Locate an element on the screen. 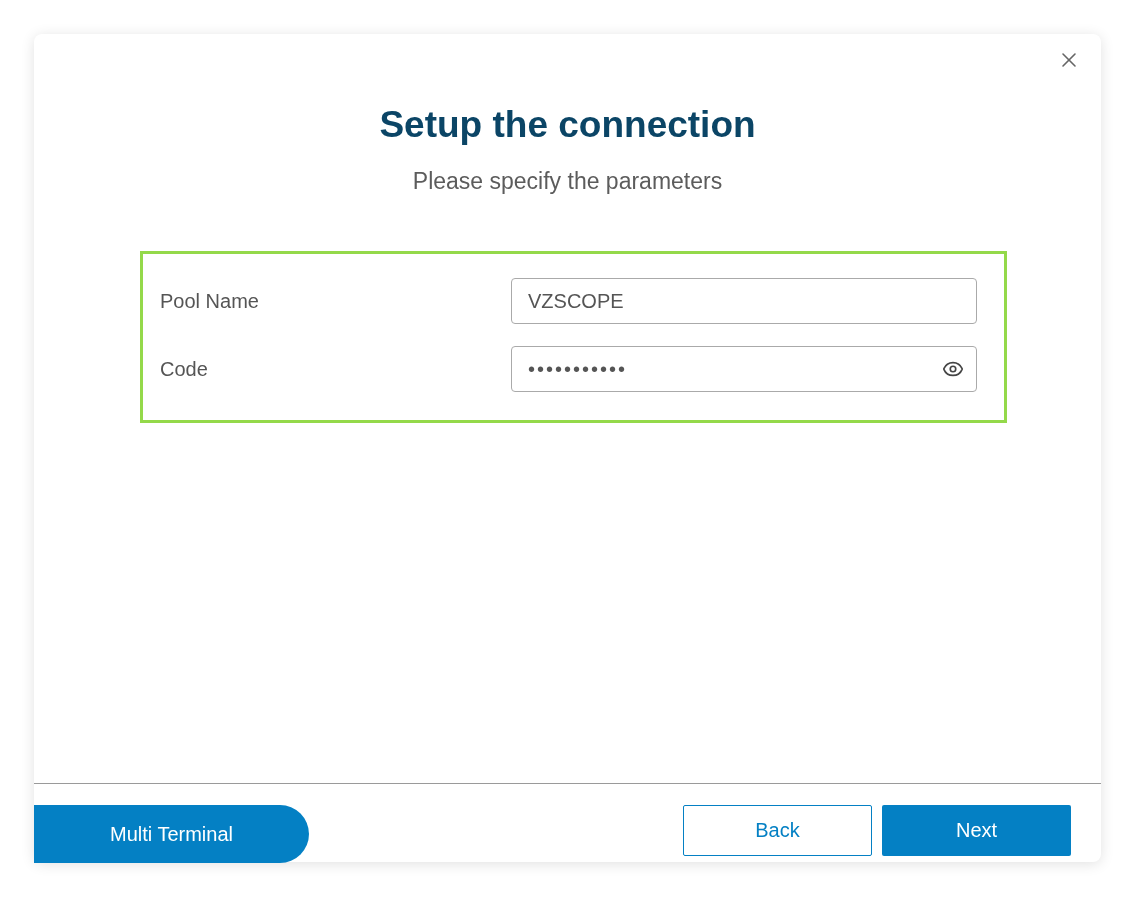  dialog-title: Setup the connection is located at coordinates (567, 125).